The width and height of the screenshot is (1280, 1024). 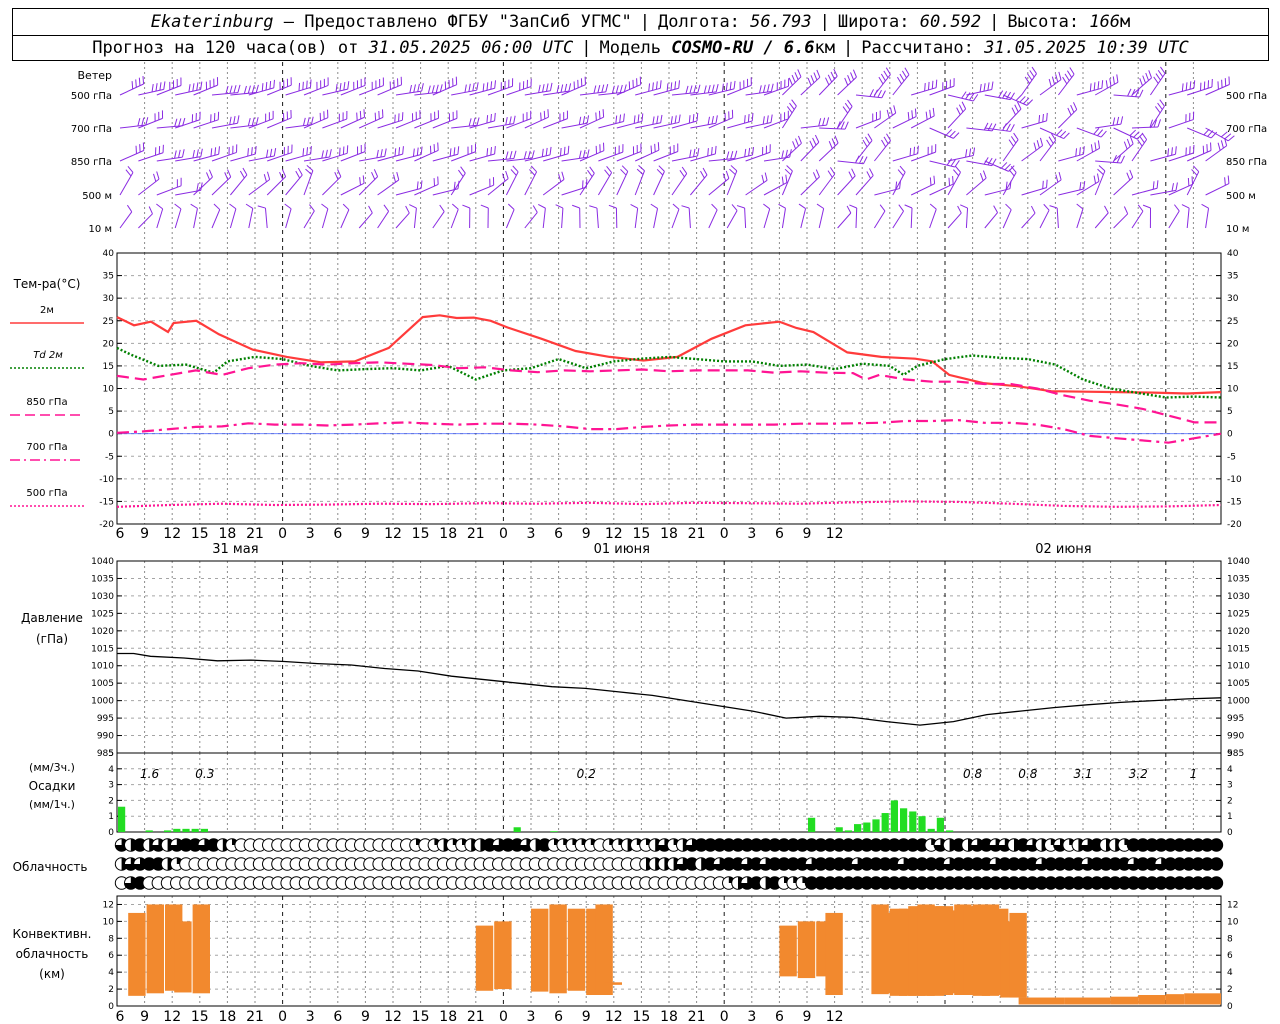 I want to click on temp-legend-label: Td 2м, so click(x=48, y=355).